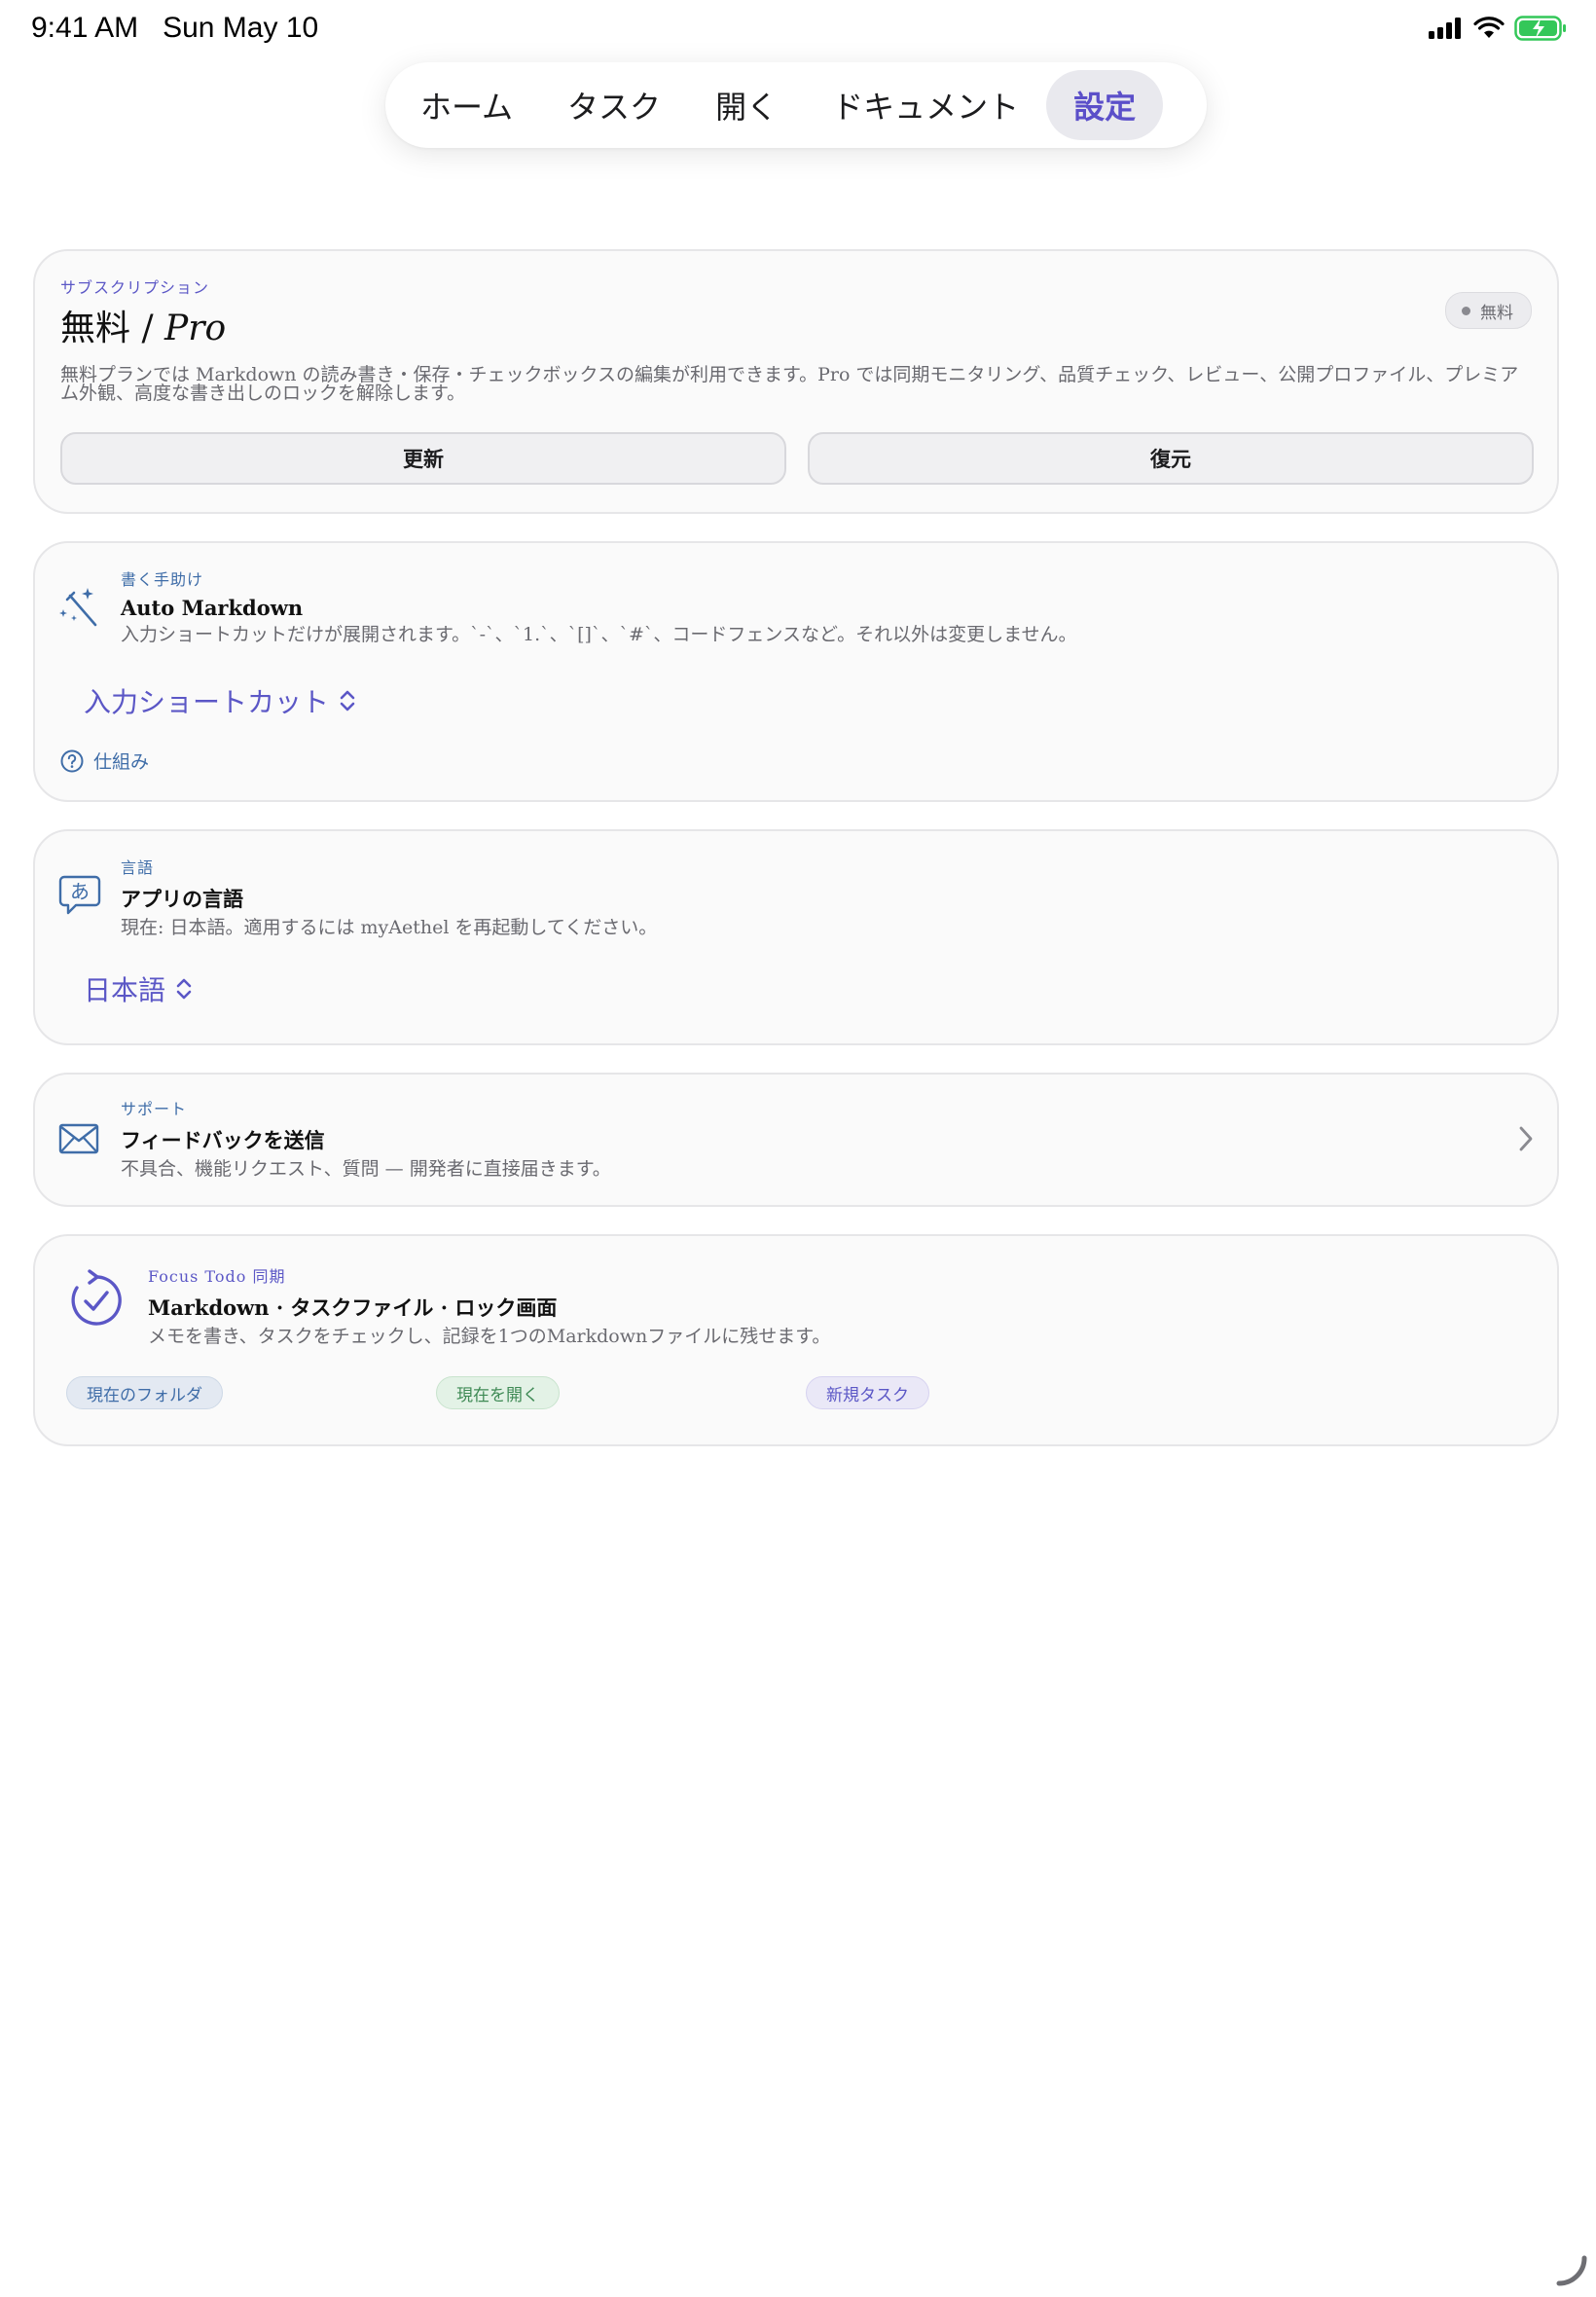  What do you see at coordinates (72, 760) in the screenshot?
I see `question-circle-icon` at bounding box center [72, 760].